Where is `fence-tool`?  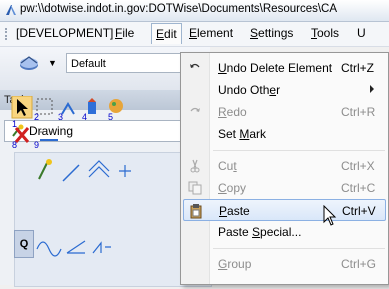 fence-tool is located at coordinates (44, 106).